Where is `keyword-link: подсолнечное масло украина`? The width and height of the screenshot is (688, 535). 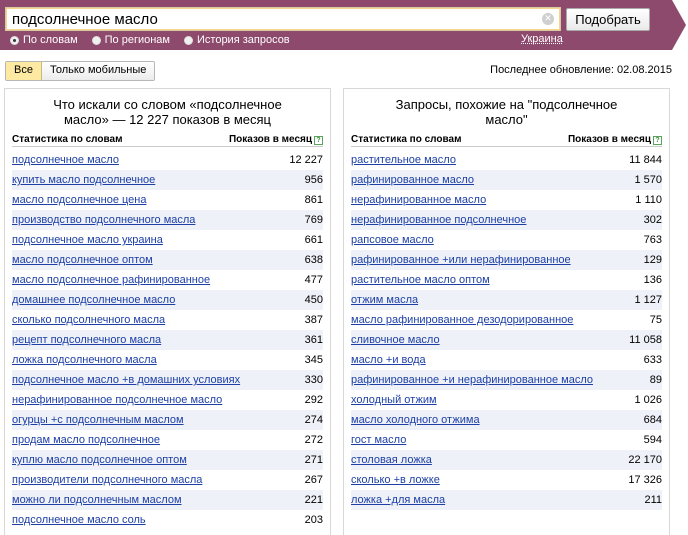
keyword-link: подсолнечное масло украина is located at coordinates (87, 240).